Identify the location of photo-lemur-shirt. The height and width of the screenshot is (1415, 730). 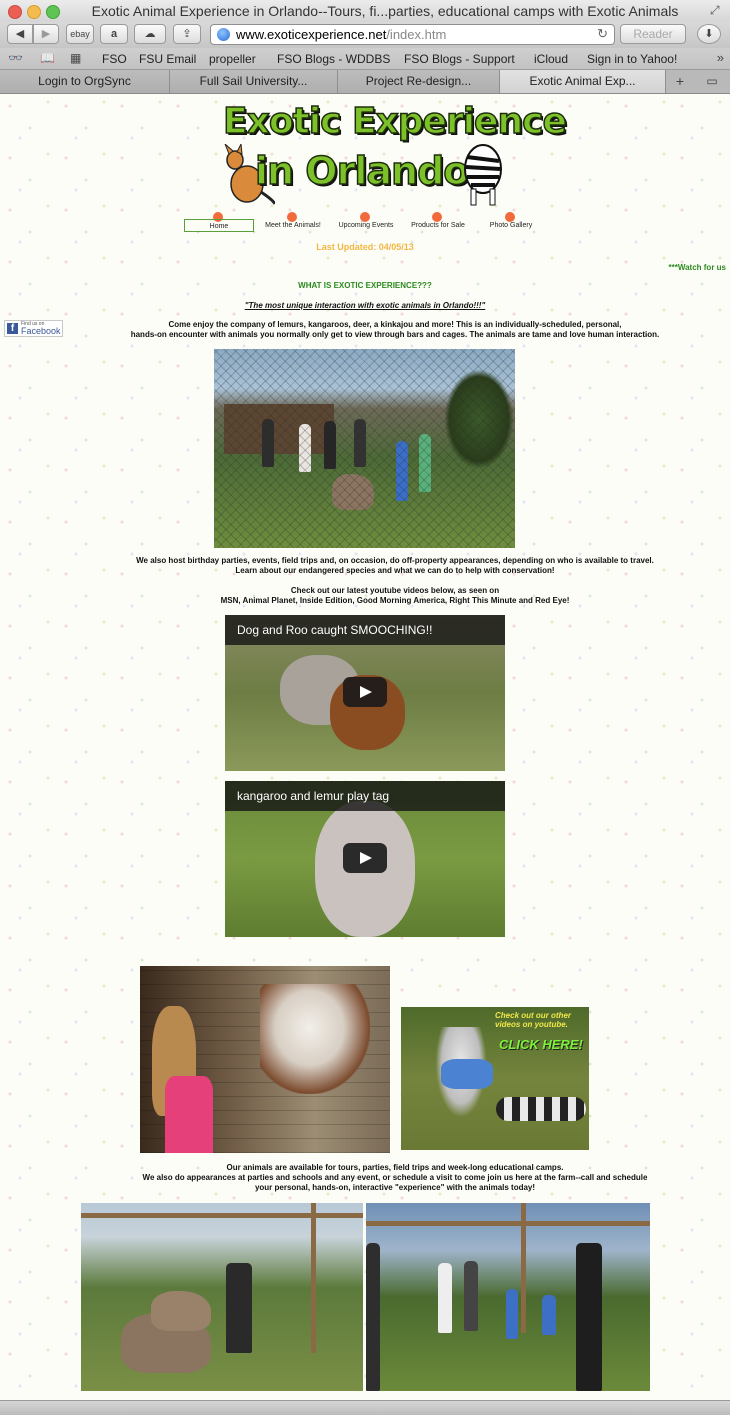
(467, 1074).